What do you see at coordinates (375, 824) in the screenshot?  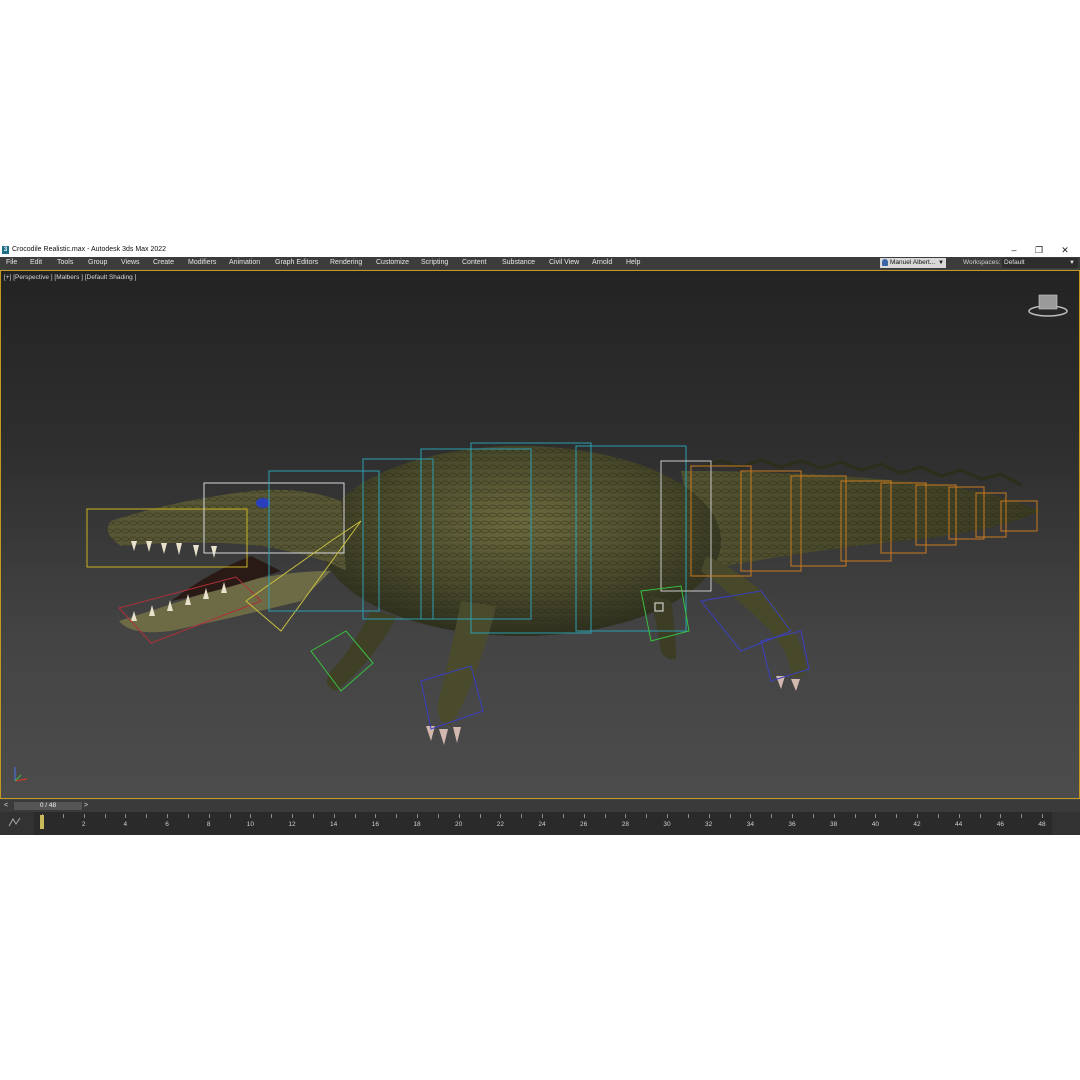 I see `timeline-tick-label: 16` at bounding box center [375, 824].